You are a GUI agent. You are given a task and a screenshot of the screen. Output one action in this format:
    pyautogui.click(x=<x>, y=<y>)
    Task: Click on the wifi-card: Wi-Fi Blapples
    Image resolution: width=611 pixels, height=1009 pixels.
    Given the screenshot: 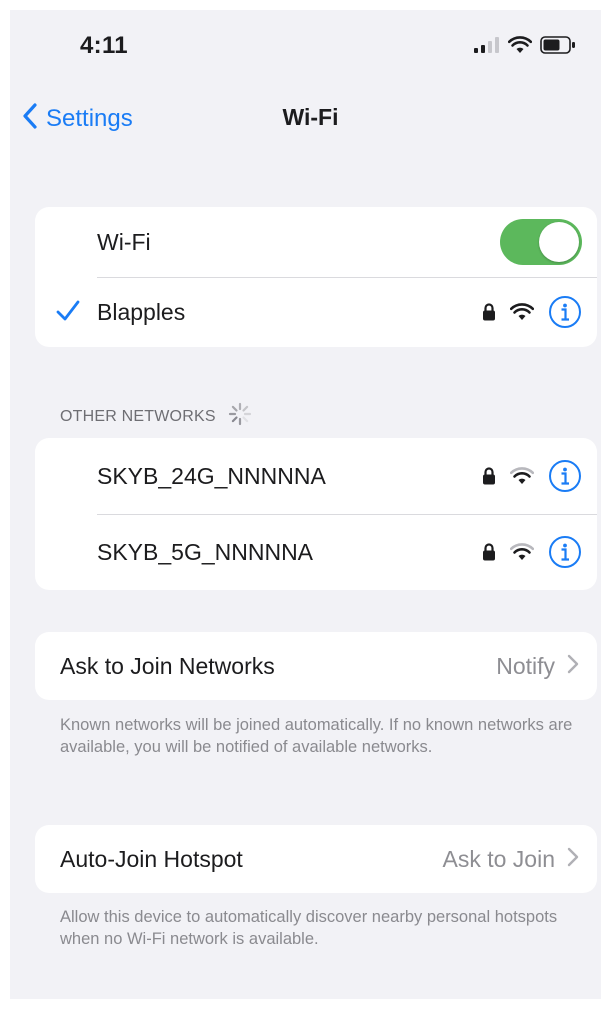 What is the action you would take?
    pyautogui.click(x=316, y=277)
    